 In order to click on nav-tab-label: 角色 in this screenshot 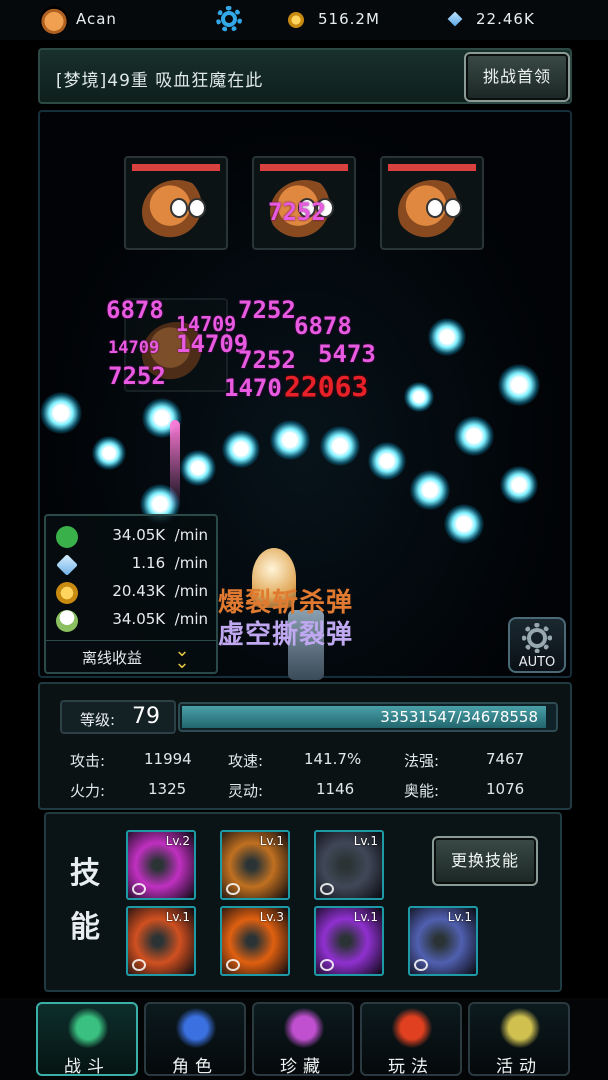, I will do `click(195, 1067)`.